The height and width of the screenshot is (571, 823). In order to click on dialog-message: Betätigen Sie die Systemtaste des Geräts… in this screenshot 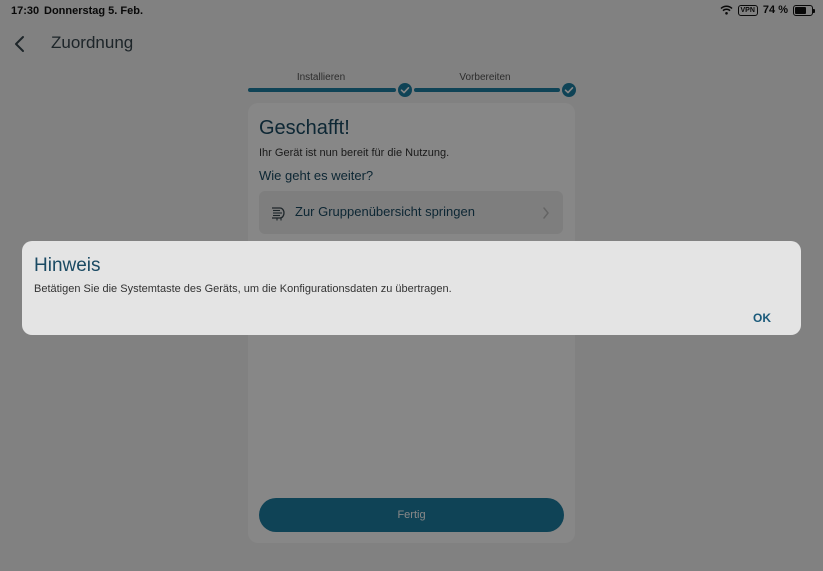, I will do `click(243, 289)`.